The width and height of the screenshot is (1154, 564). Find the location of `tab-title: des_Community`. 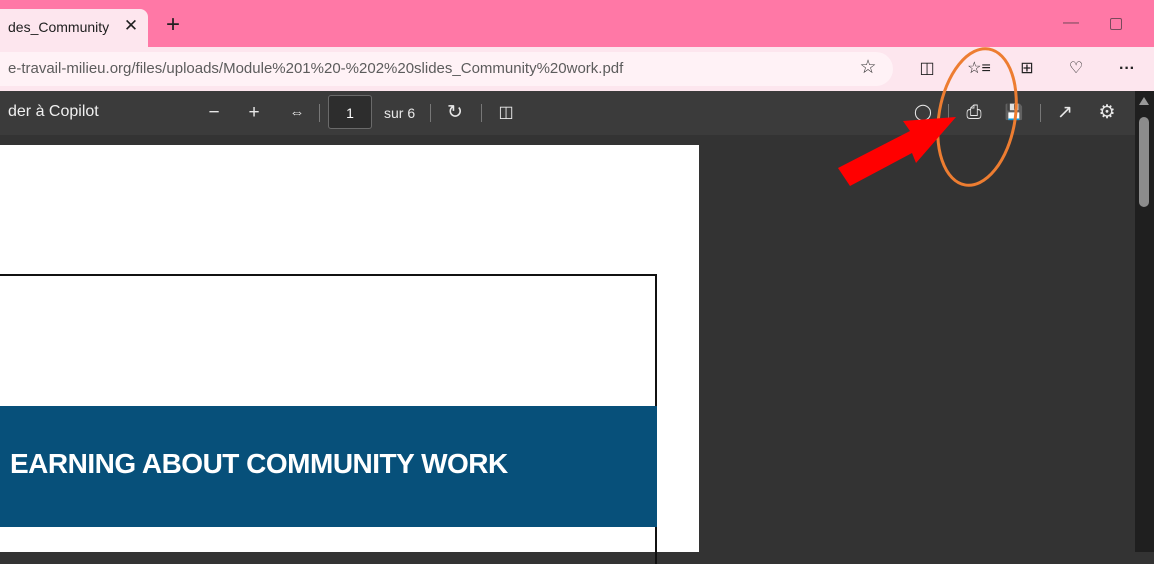

tab-title: des_Community is located at coordinates (59, 27).